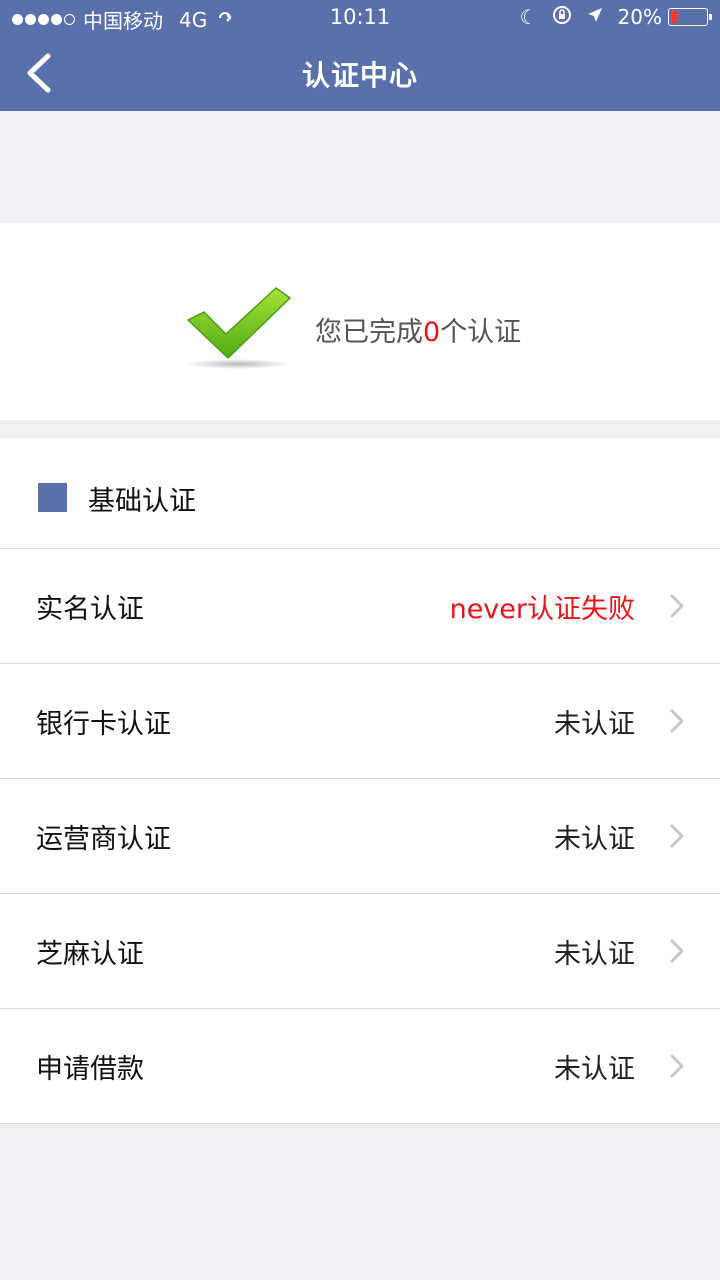 The height and width of the screenshot is (1280, 720). Describe the element at coordinates (239, 329) in the screenshot. I see `checkmark-icon` at that location.